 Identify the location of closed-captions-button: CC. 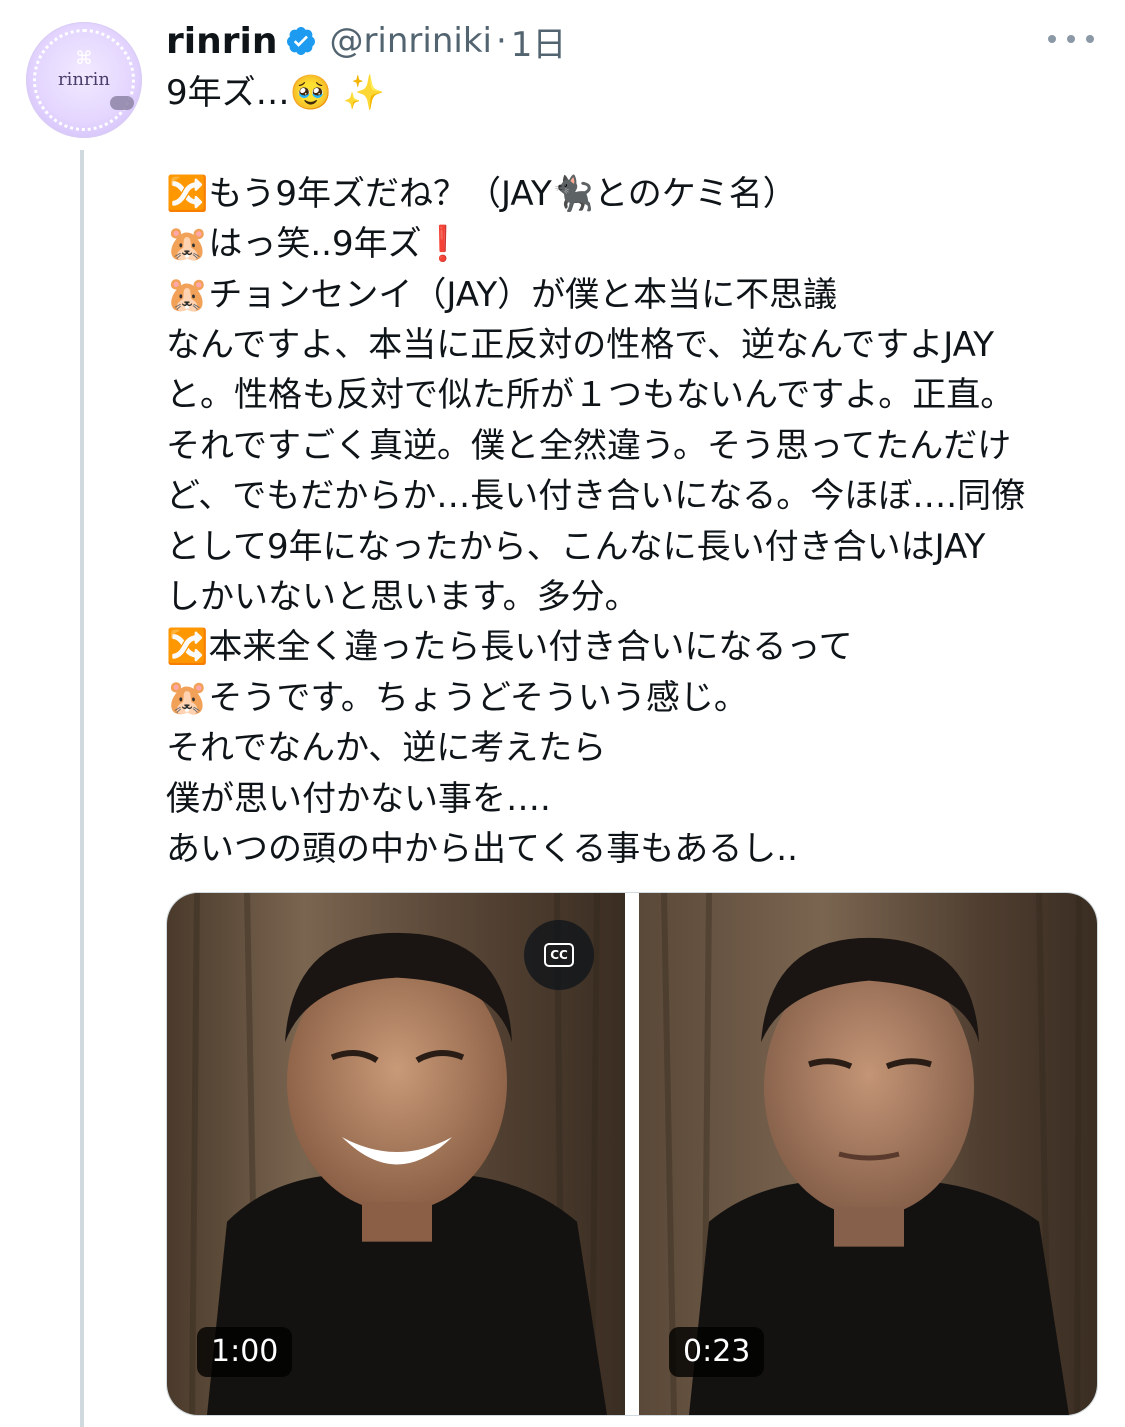
(559, 955).